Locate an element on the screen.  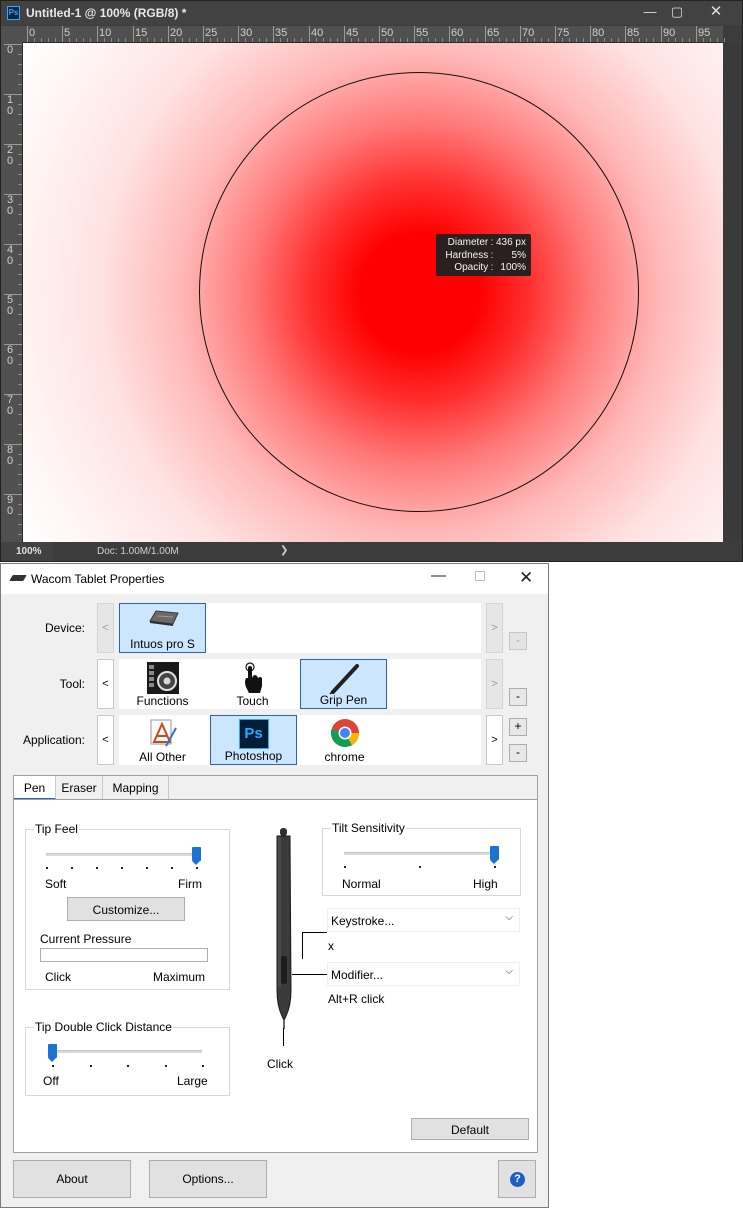
status-menu-arrow-icon: ❯ is located at coordinates (284, 550).